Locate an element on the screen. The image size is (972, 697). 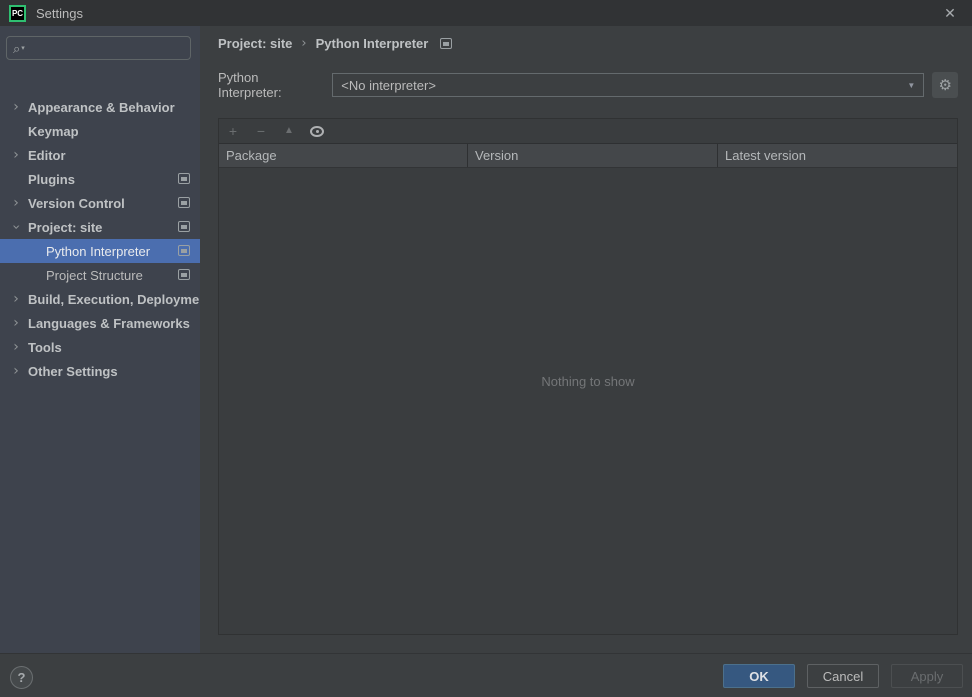
ok-button: OK is located at coordinates (759, 676).